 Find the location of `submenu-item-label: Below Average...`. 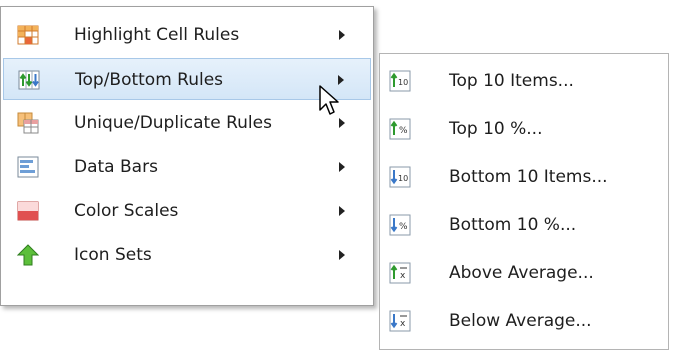

submenu-item-label: Below Average... is located at coordinates (520, 321).